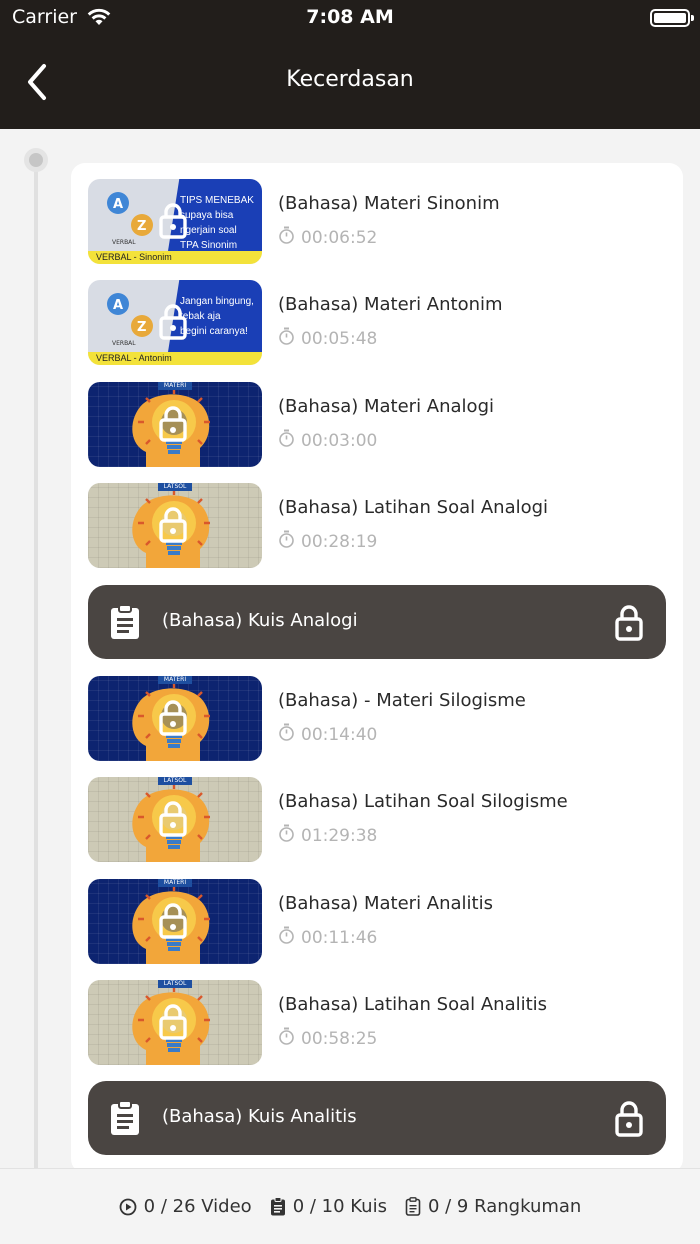  I want to click on lesson-duration: 00:11:46, so click(327, 937).